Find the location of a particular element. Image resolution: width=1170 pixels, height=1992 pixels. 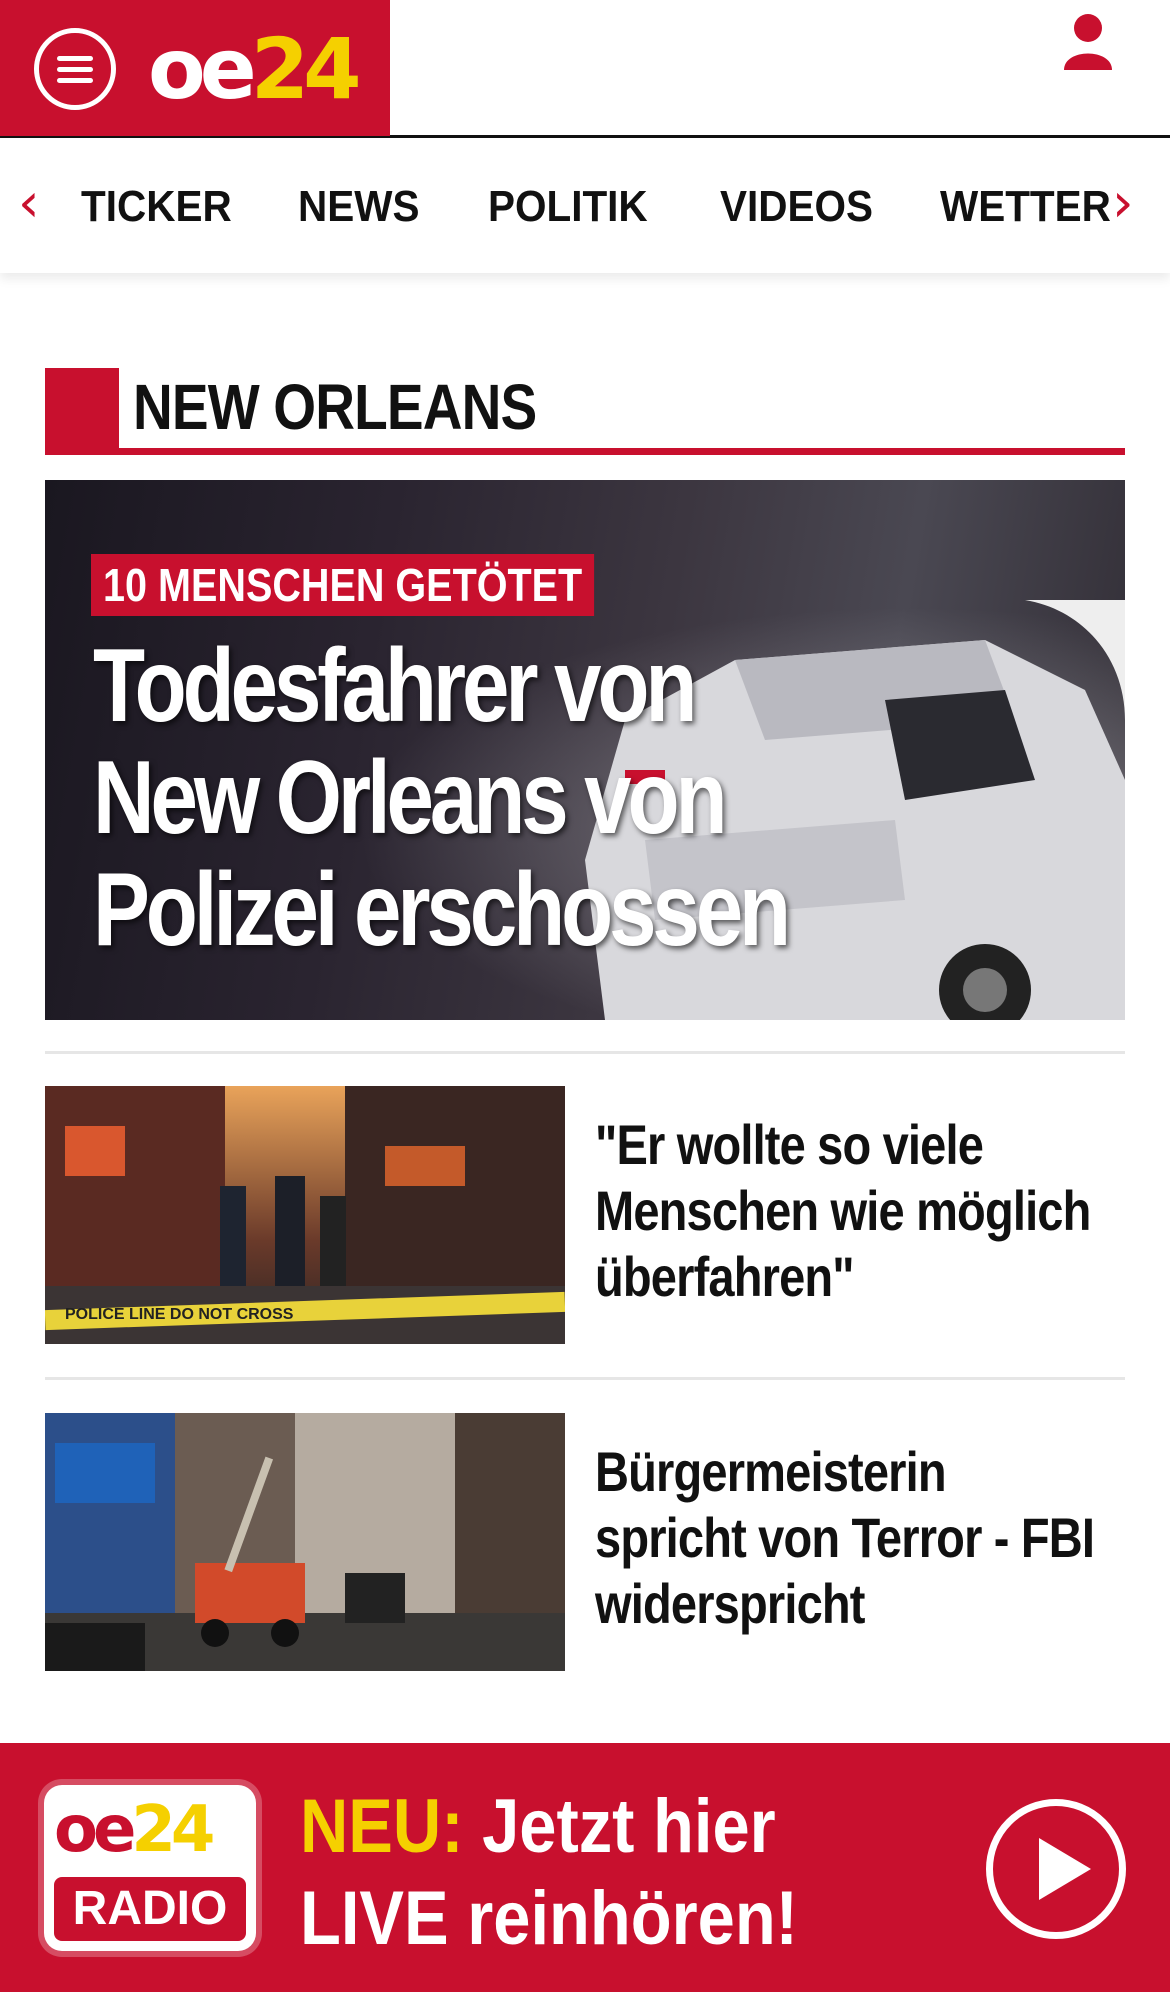

category-nav: ‹ TICKER NEWS POLITIK VIDEOS WETTER › is located at coordinates (585, 206).